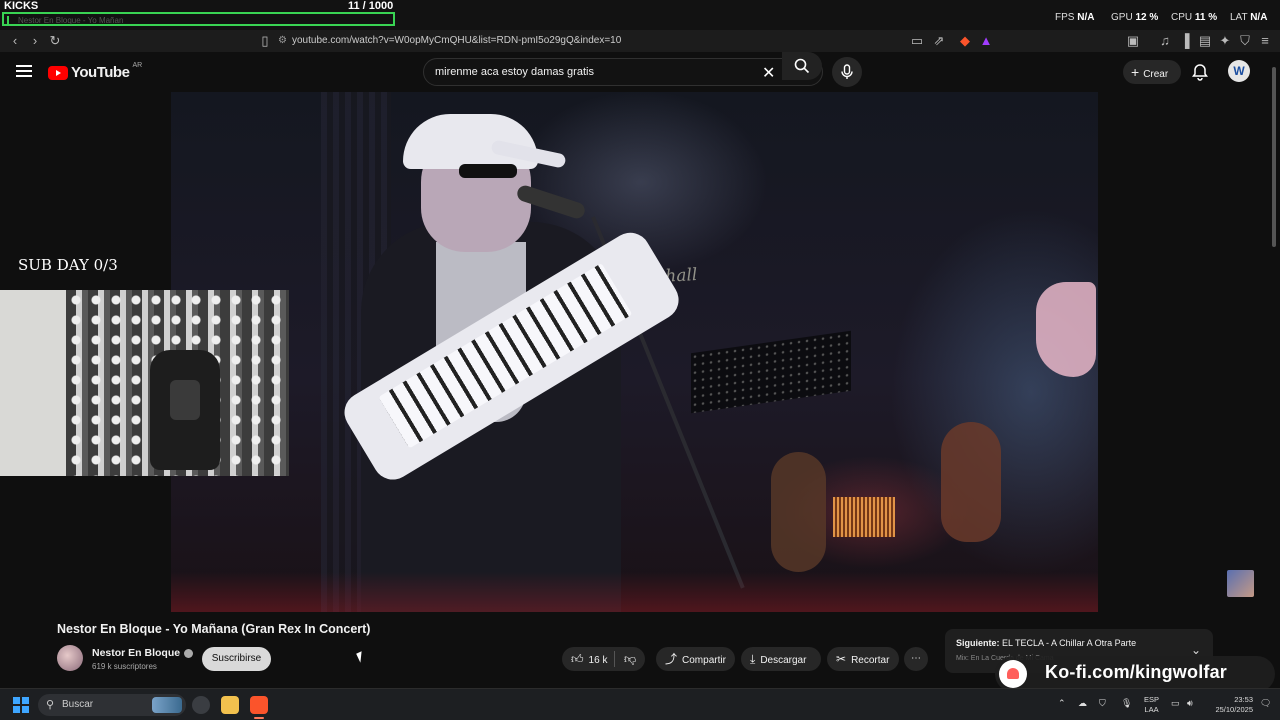 The height and width of the screenshot is (720, 1280). I want to click on vpn-icon: ⛉, so click(1245, 41).